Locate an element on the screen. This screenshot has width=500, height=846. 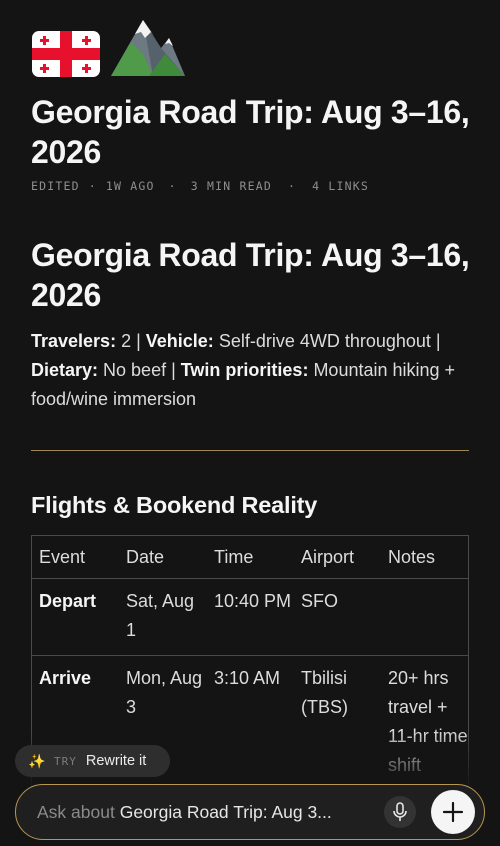
snow-capped-mountain-icon is located at coordinates (148, 48).